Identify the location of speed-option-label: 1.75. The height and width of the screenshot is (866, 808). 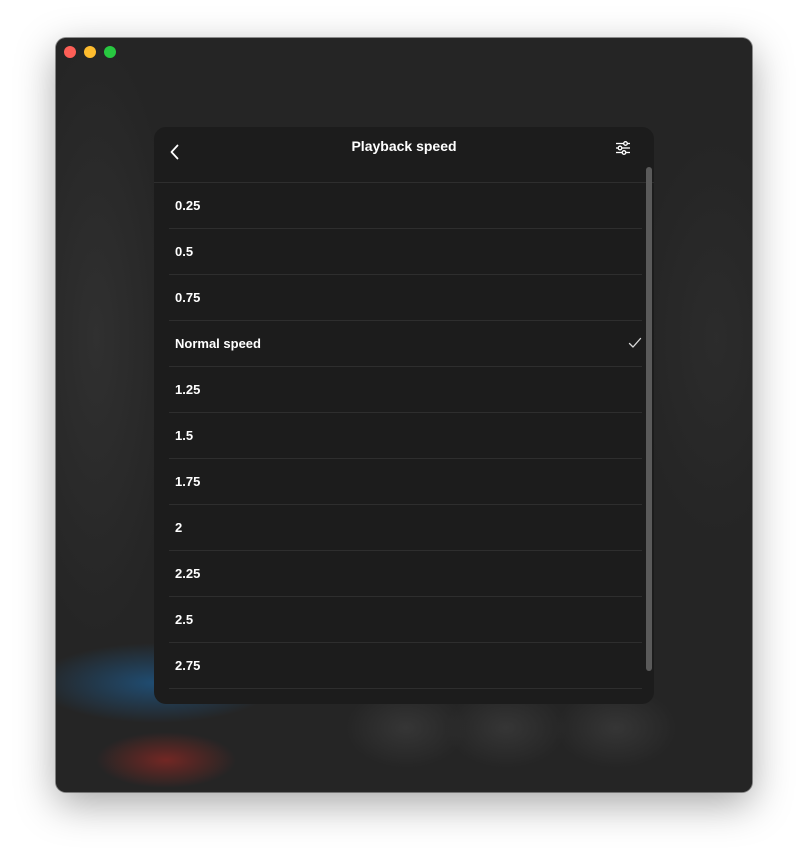
(188, 481).